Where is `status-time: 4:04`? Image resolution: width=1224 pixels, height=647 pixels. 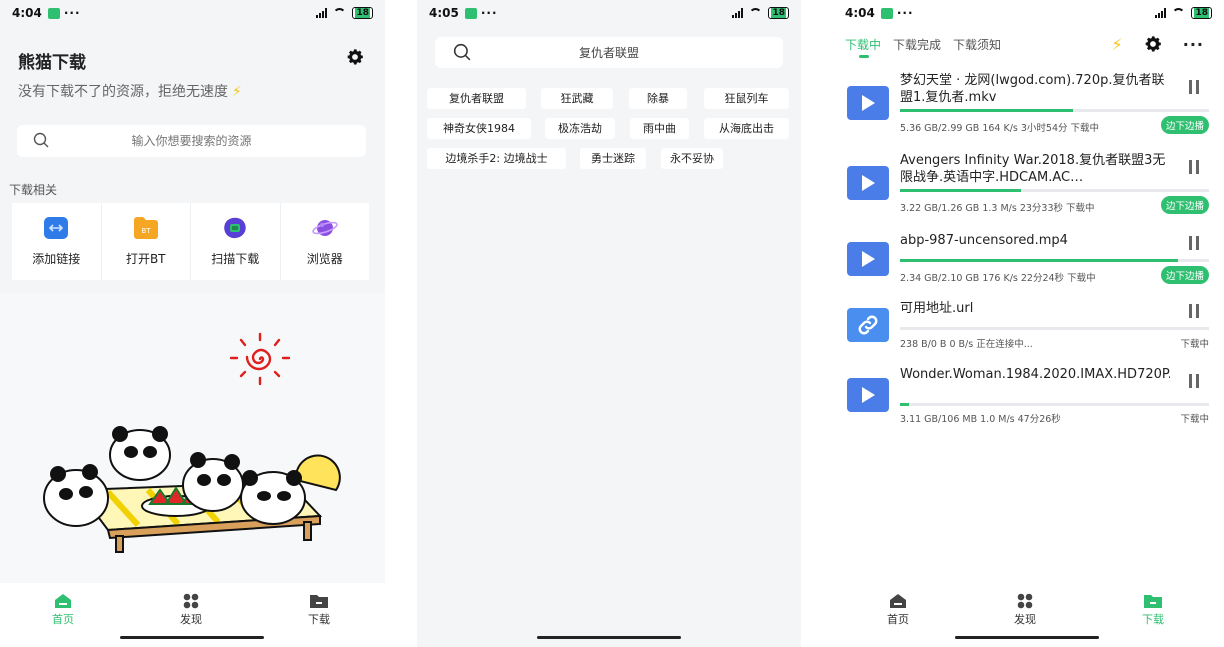 status-time: 4:04 is located at coordinates (27, 13).